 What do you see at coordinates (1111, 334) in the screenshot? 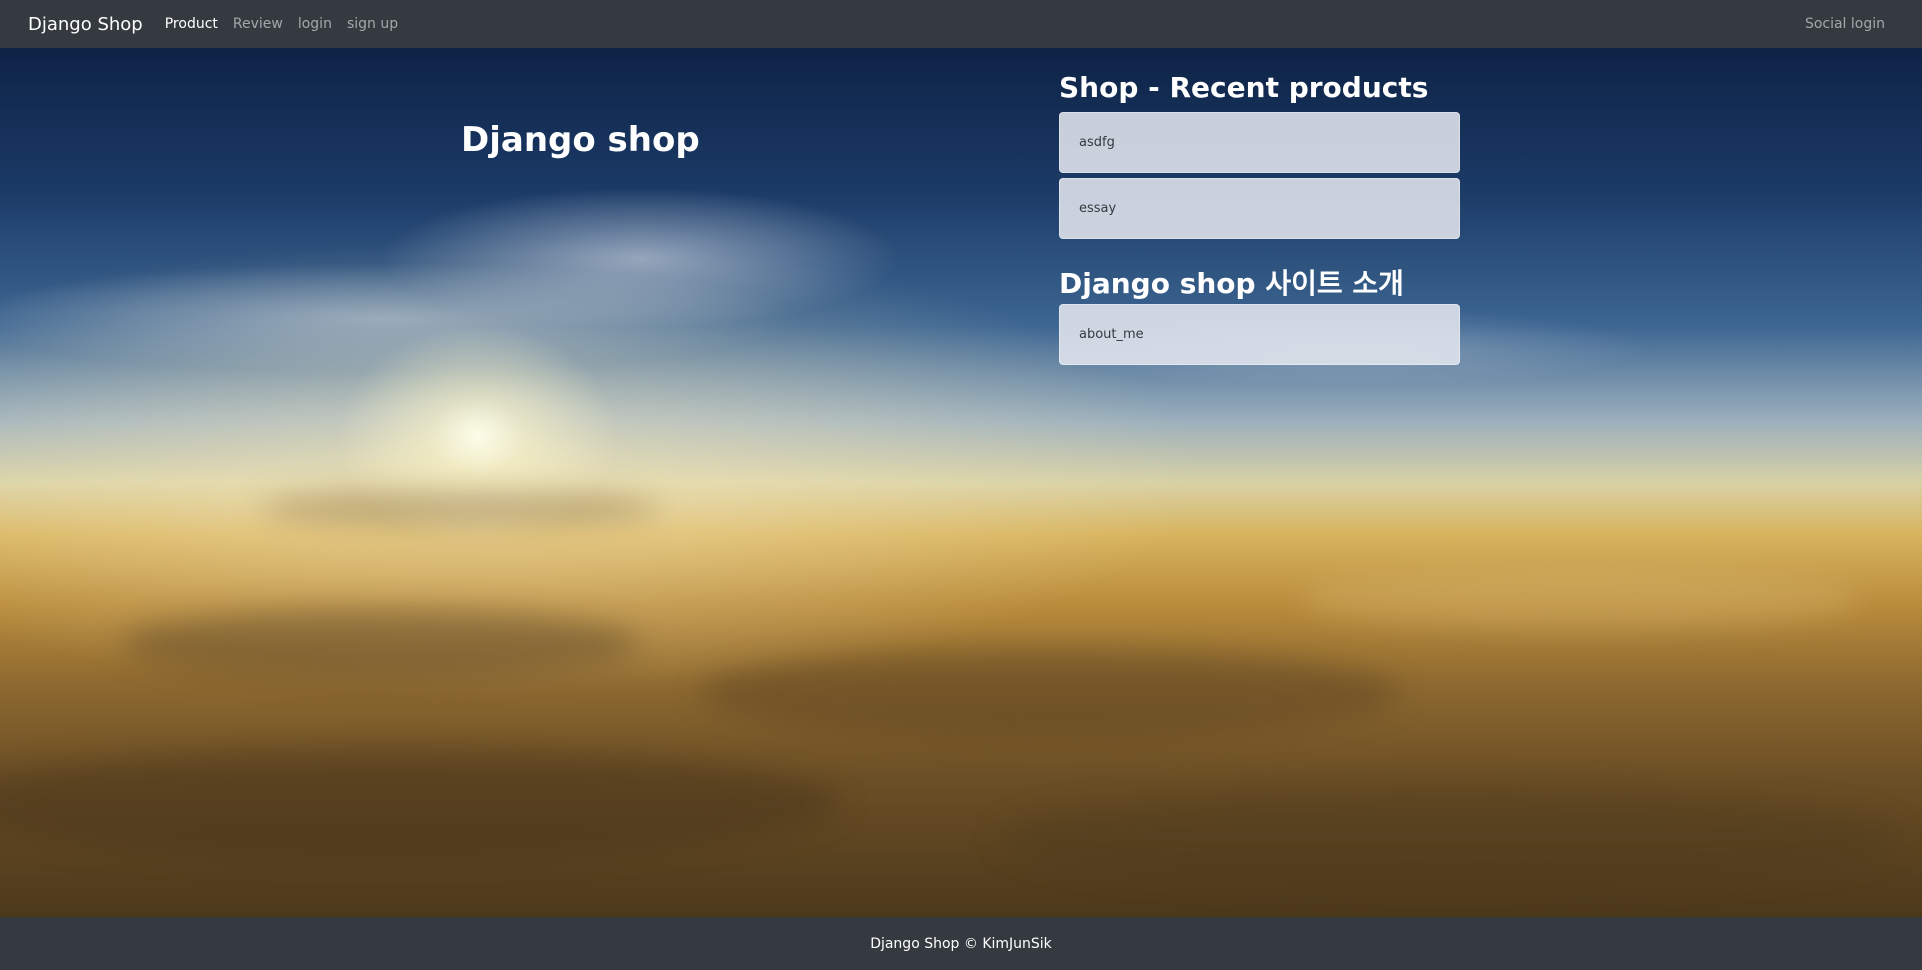
I see `about-card-label: about_me` at bounding box center [1111, 334].